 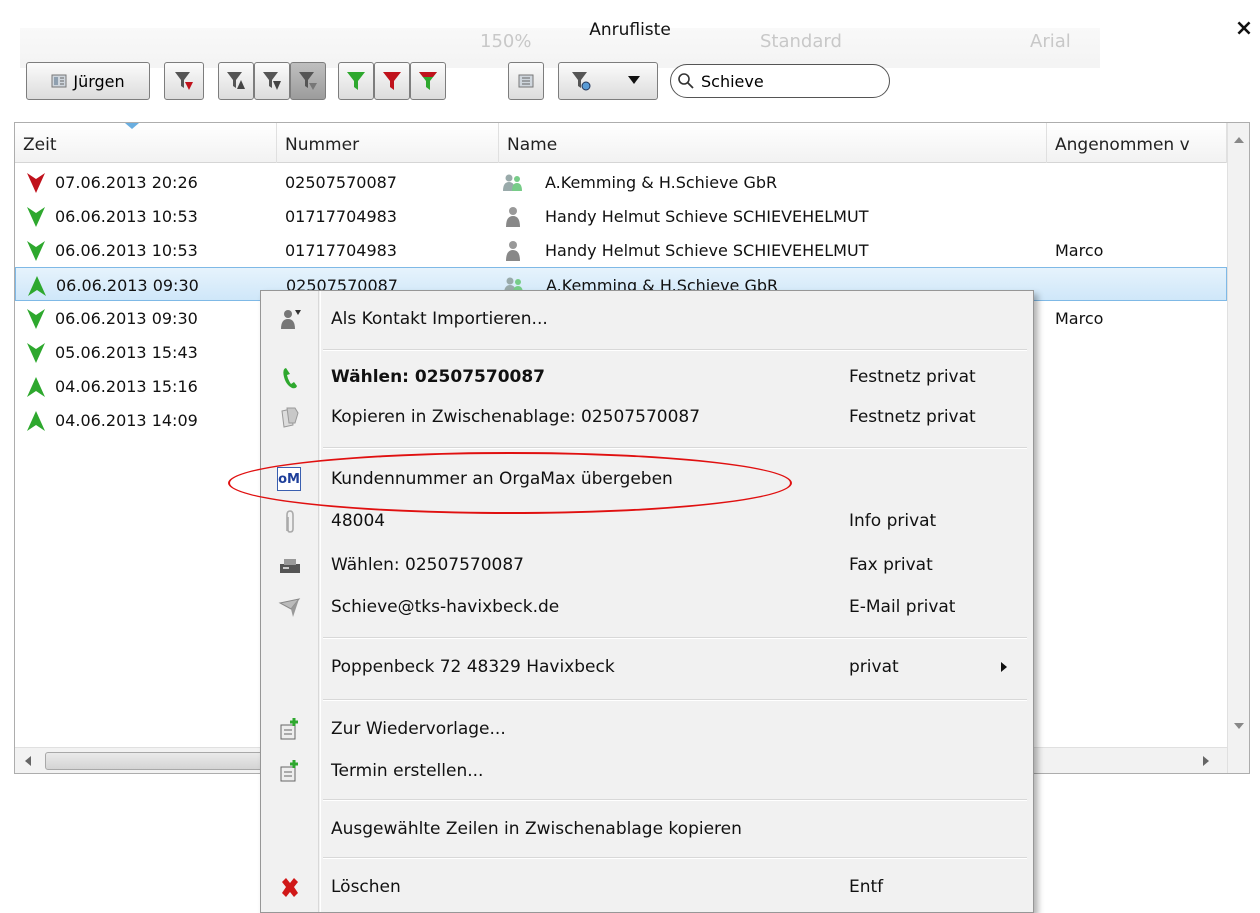 What do you see at coordinates (647, 565) in the screenshot?
I see `menu-item-dial-fax: Wählen: 02507570087 Fax privat` at bounding box center [647, 565].